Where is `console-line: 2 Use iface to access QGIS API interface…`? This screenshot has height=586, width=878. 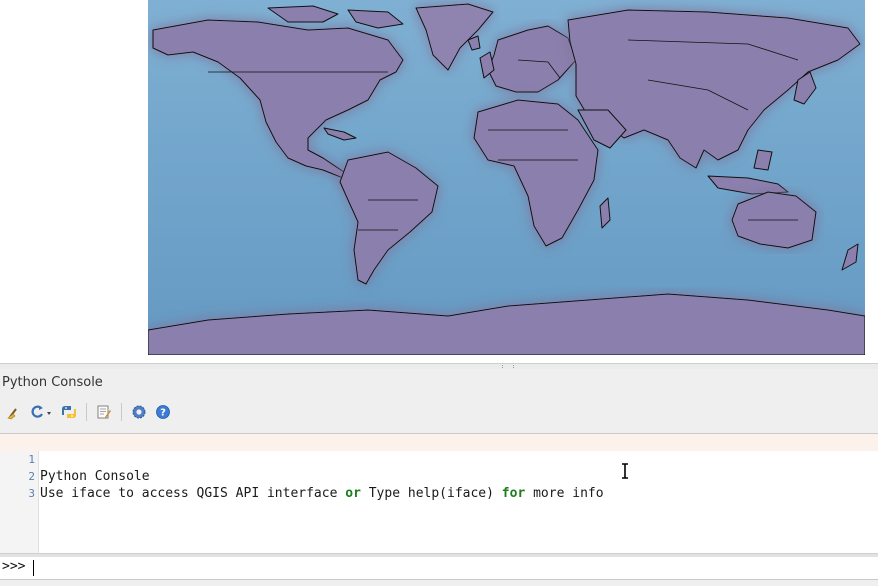
console-line: 2 Use iface to access QGIS API interface… is located at coordinates (439, 476).